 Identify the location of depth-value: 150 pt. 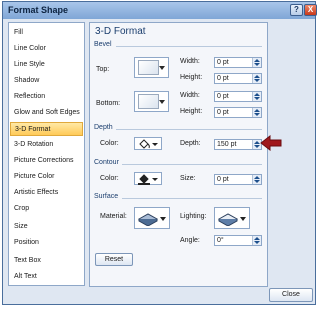
(227, 144).